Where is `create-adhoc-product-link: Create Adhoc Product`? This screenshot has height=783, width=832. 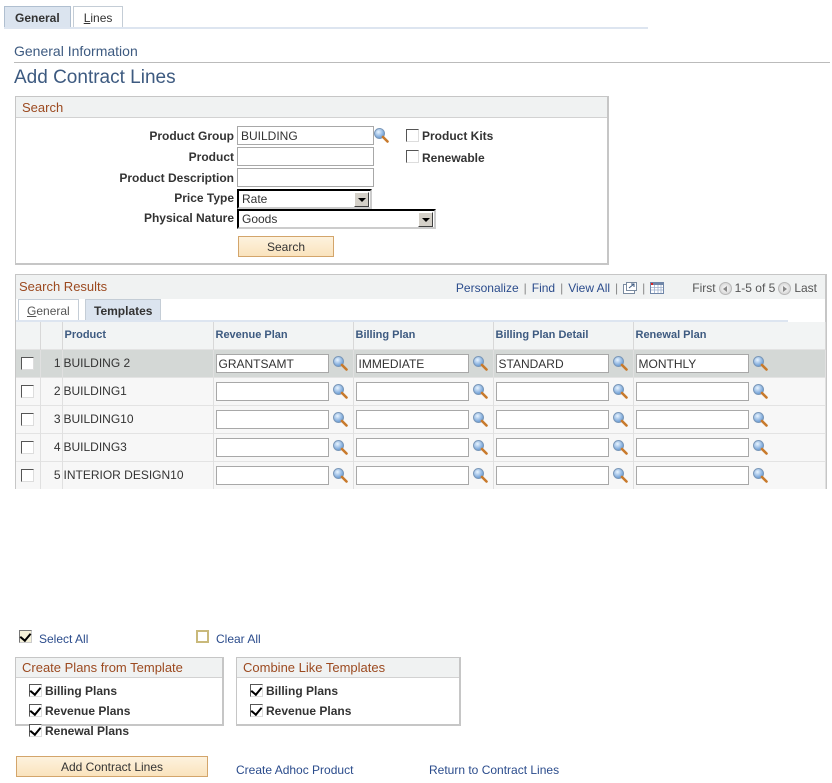 create-adhoc-product-link: Create Adhoc Product is located at coordinates (294, 770).